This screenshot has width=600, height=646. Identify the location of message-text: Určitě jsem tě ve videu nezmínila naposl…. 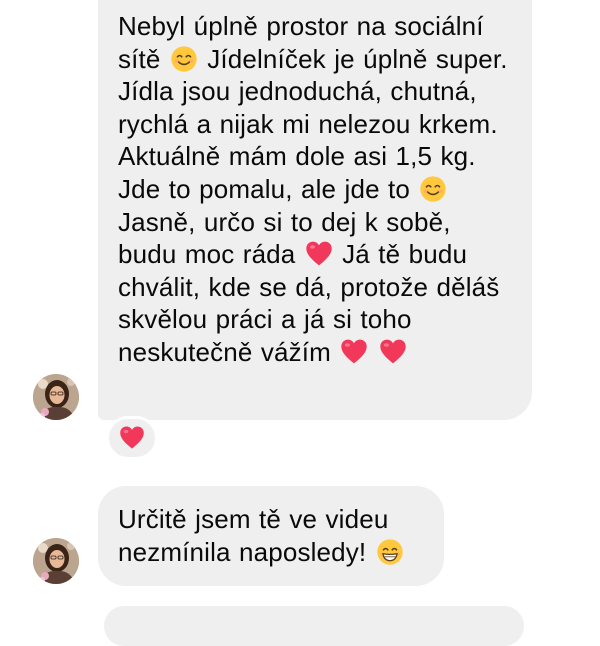
(272, 535).